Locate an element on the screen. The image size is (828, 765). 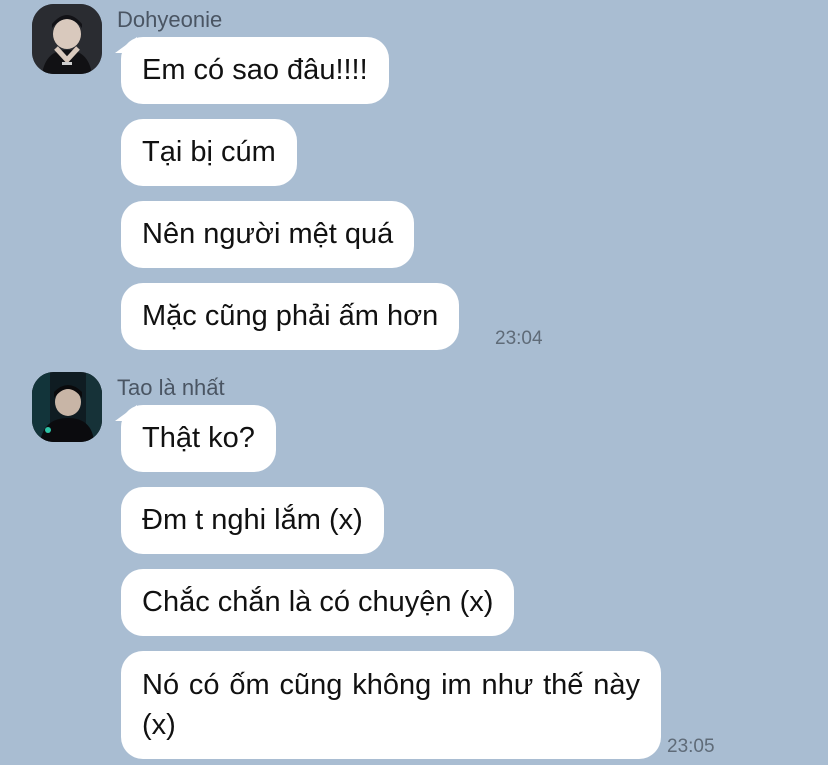
user-avatar-dohyeonie-icon is located at coordinates (67, 39).